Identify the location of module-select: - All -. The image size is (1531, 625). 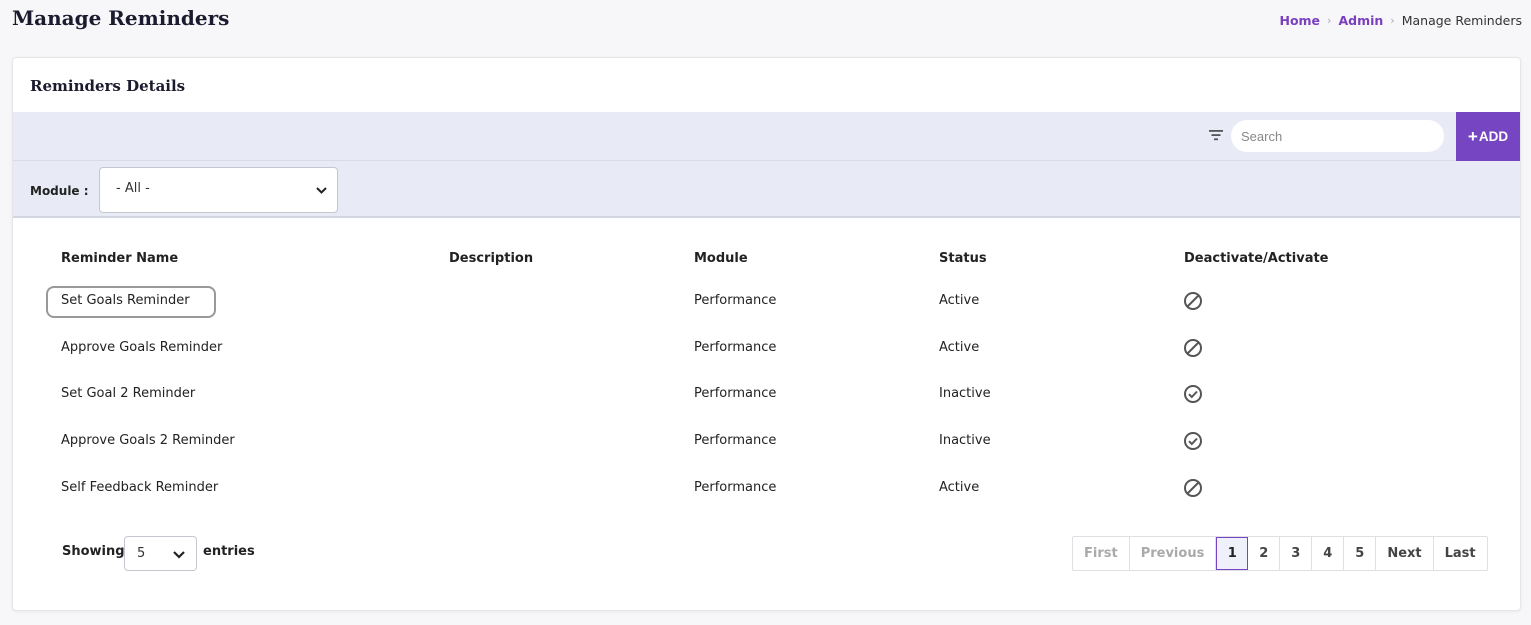
(218, 190).